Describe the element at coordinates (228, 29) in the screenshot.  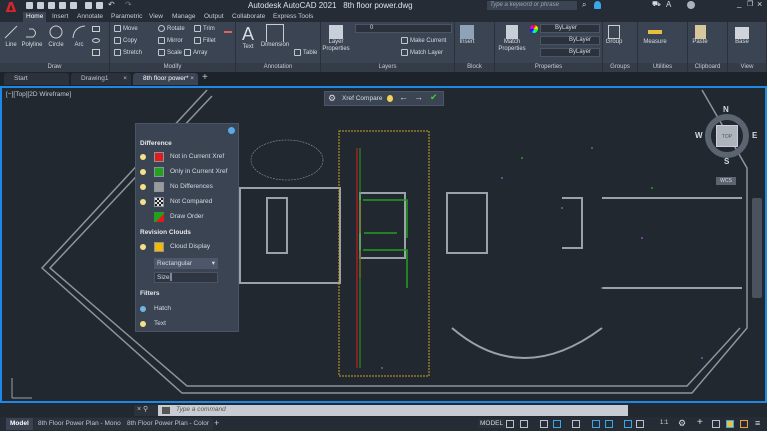
I see `erase-icon` at that location.